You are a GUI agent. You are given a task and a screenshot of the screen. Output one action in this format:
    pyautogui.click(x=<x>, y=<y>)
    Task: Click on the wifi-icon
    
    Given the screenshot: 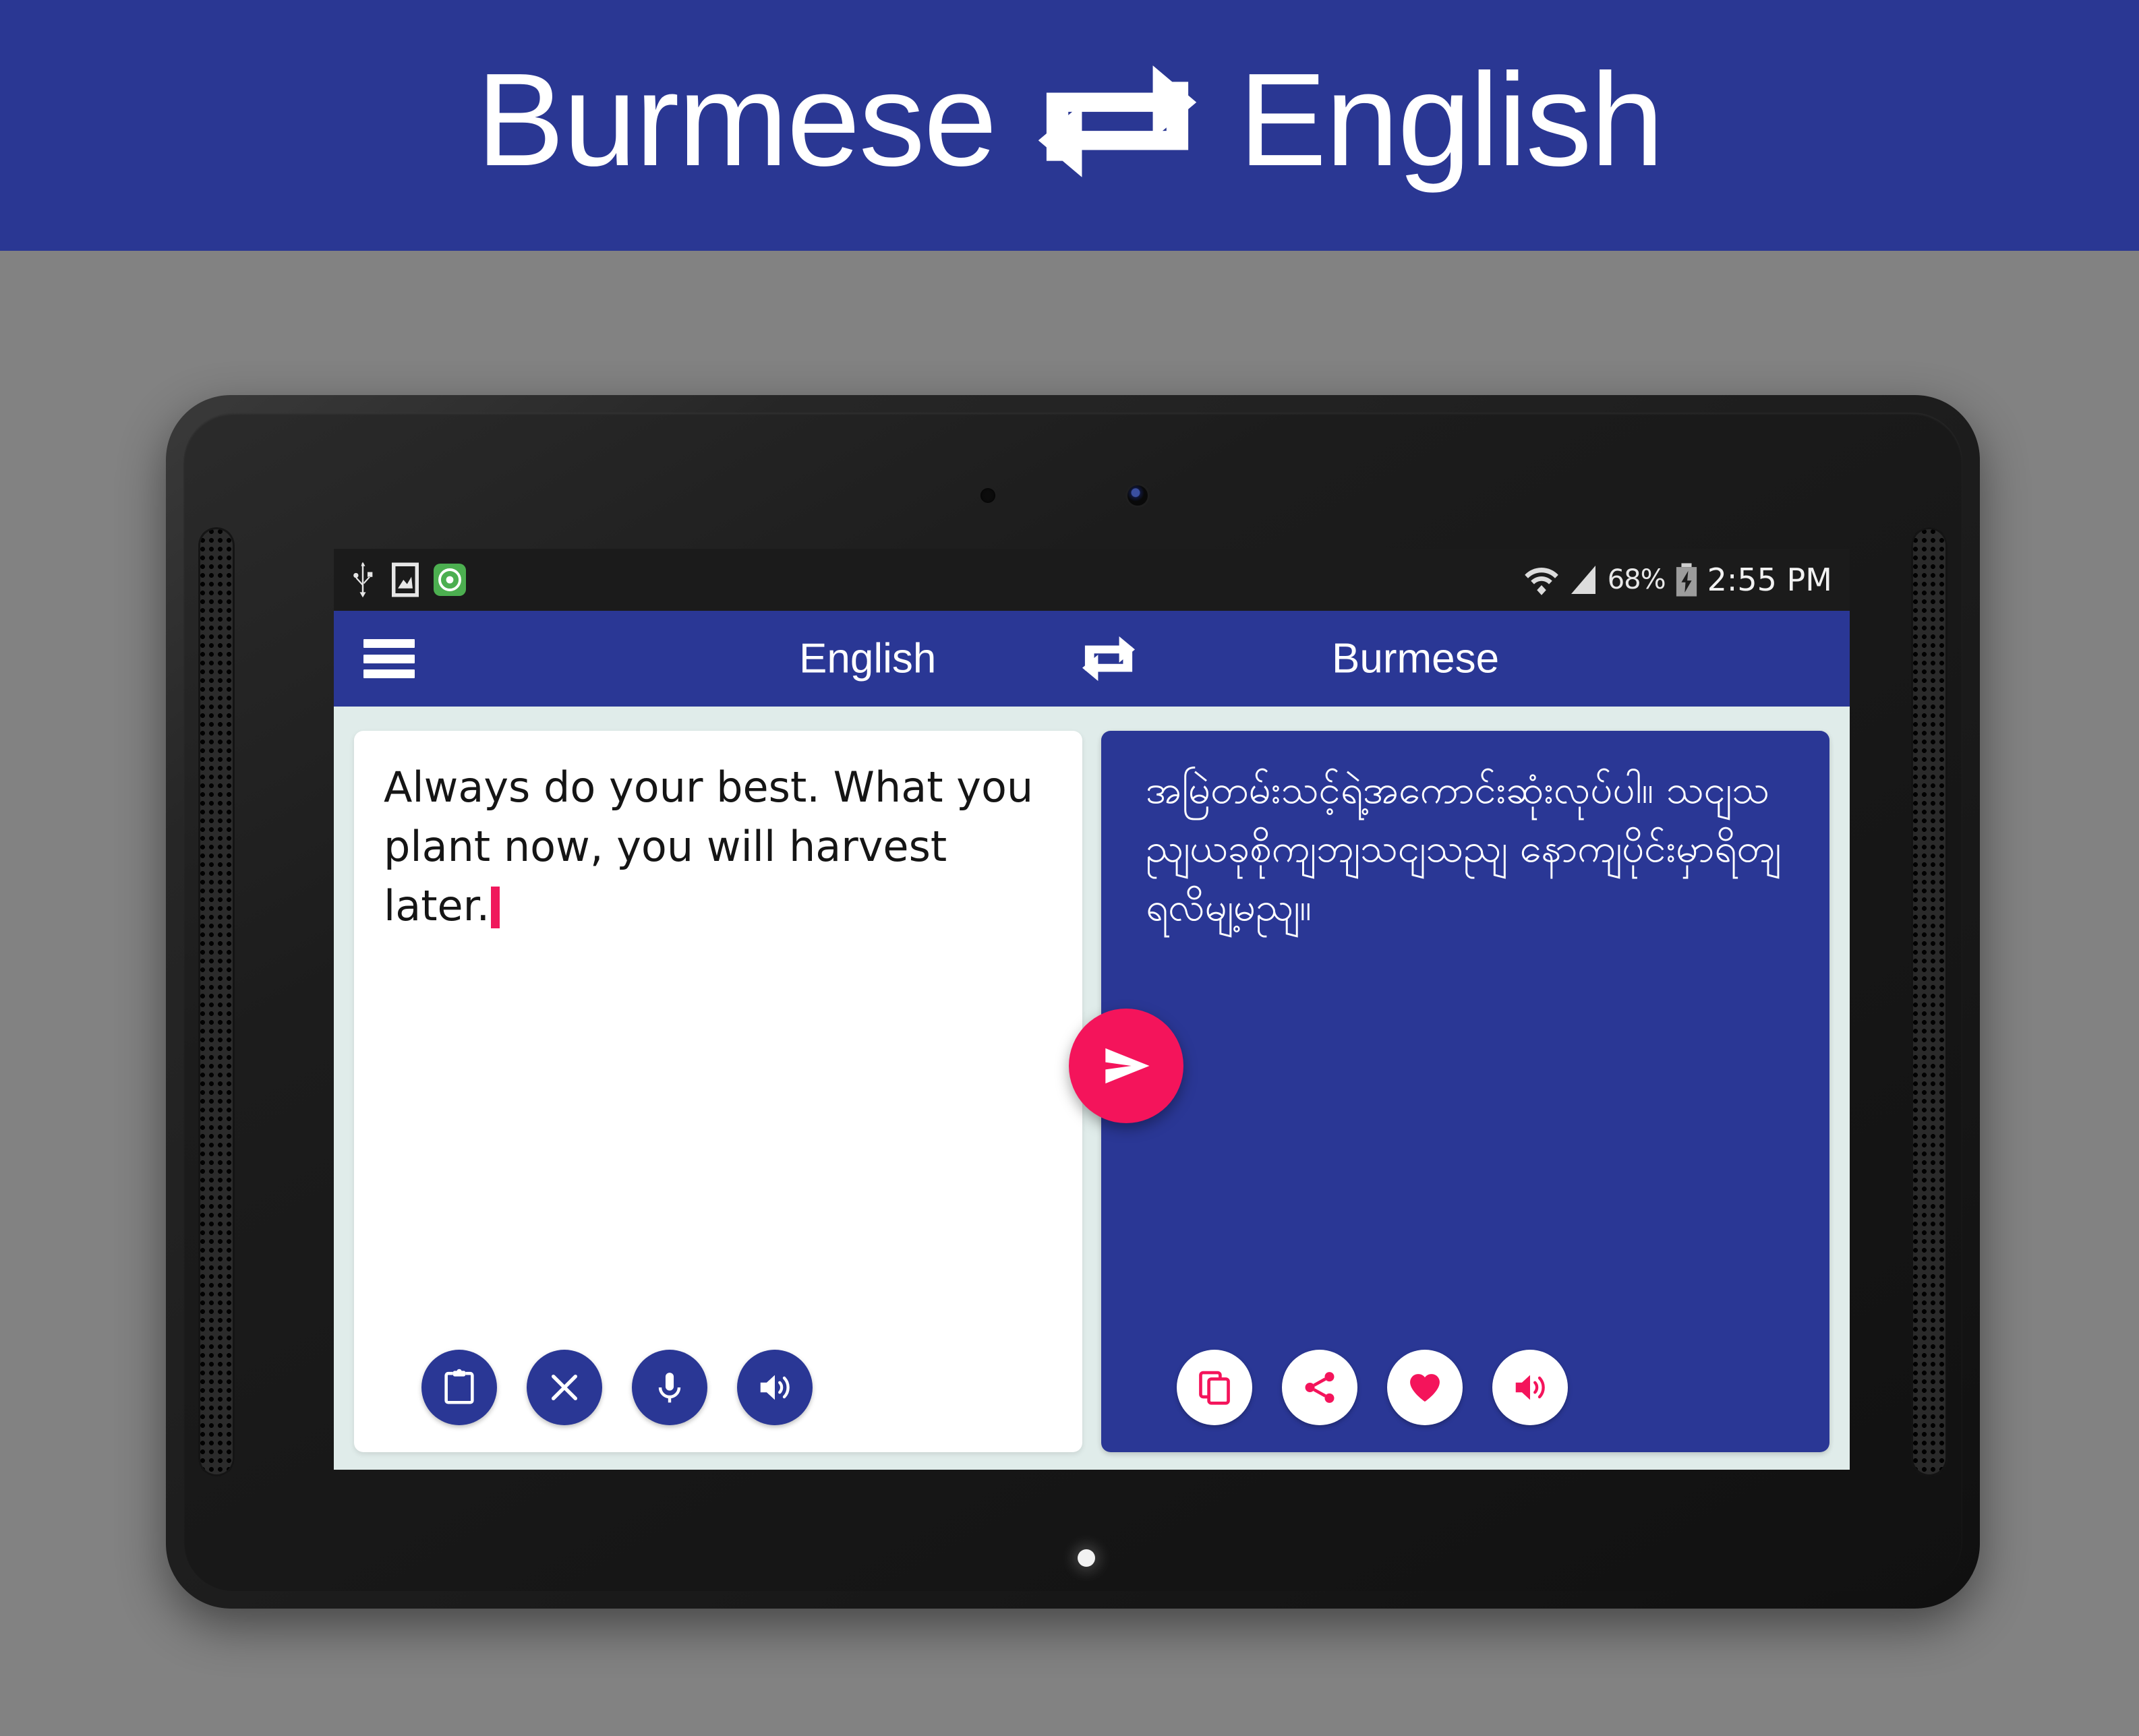 What is the action you would take?
    pyautogui.click(x=1541, y=581)
    